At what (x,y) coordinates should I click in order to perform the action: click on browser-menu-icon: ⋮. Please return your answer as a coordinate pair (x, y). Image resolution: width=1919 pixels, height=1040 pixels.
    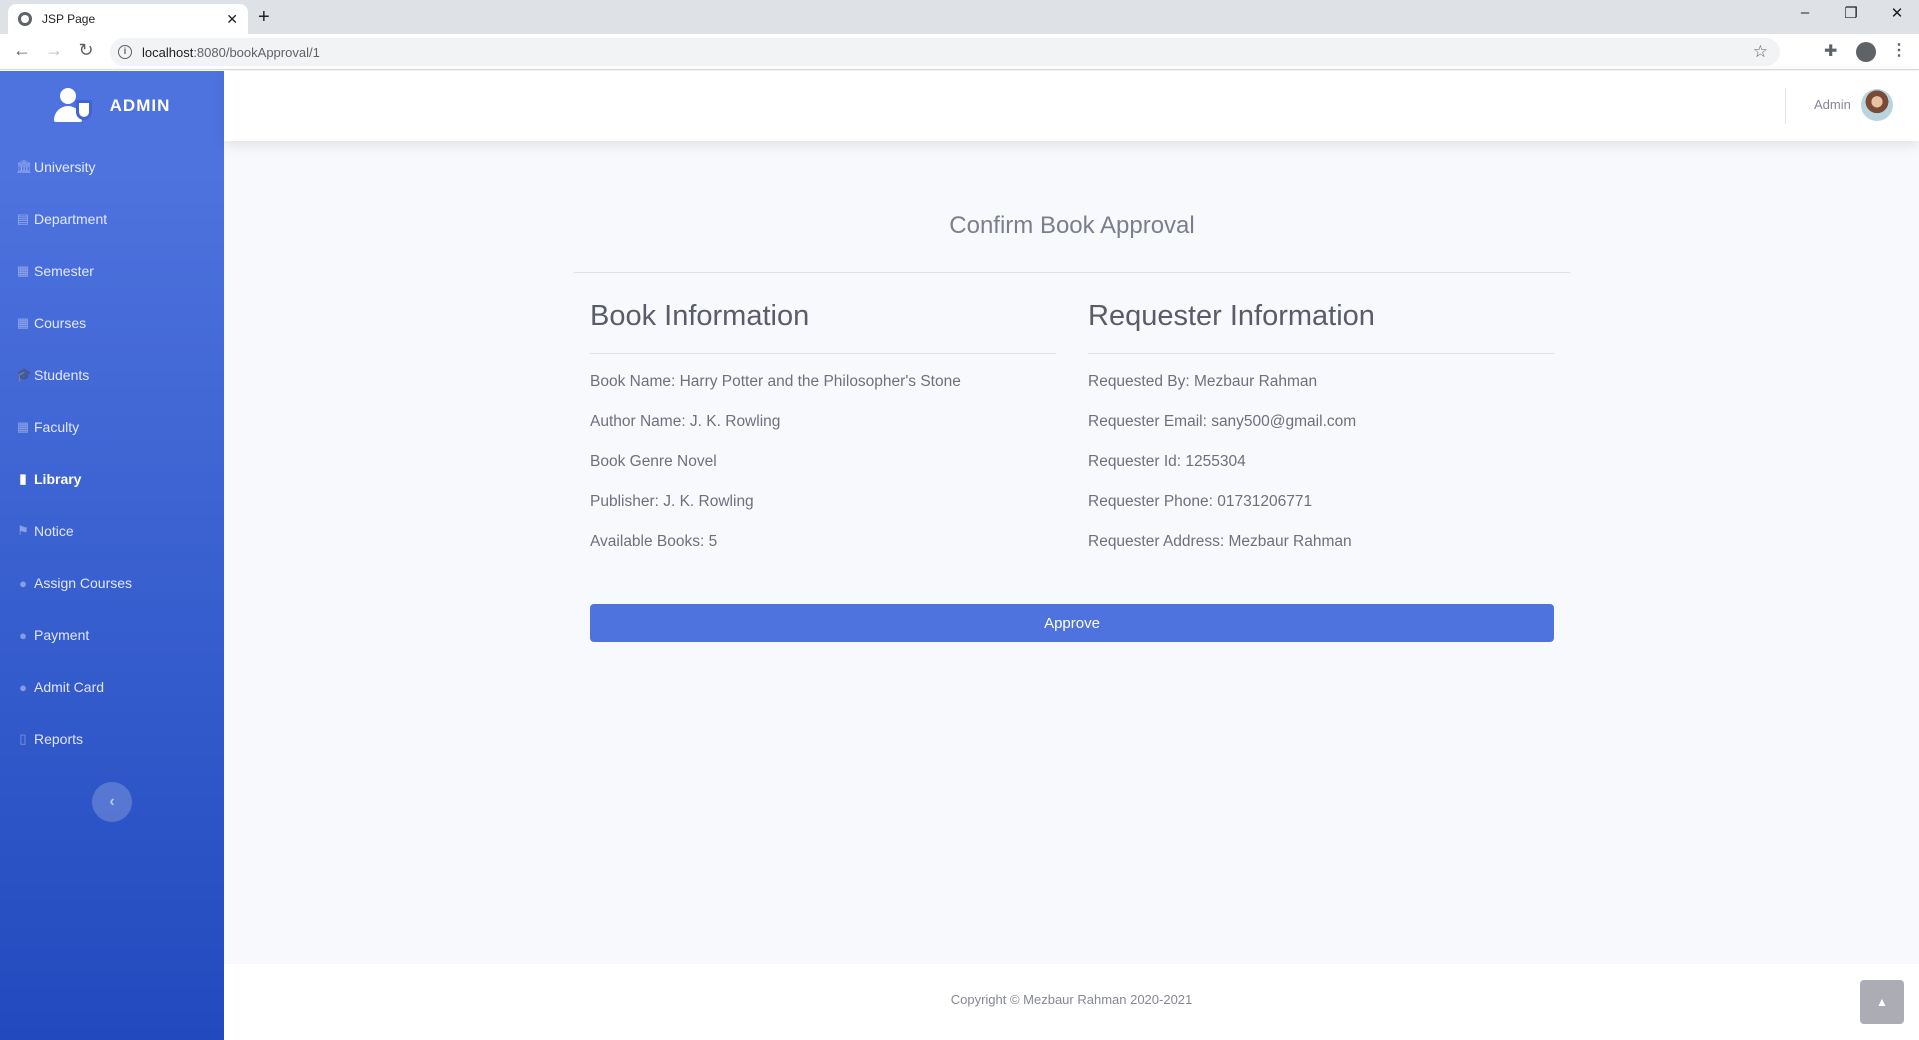
    Looking at the image, I should click on (1899, 50).